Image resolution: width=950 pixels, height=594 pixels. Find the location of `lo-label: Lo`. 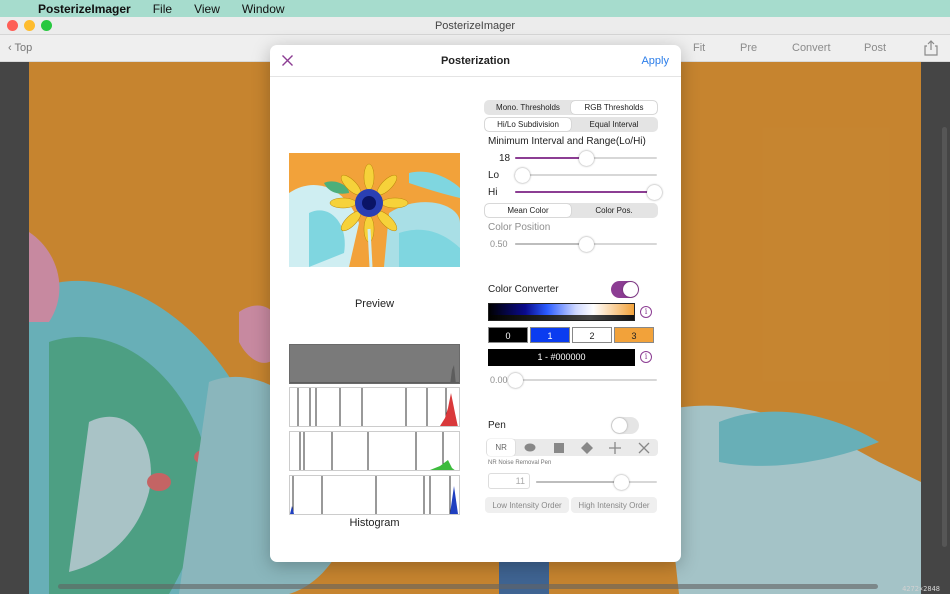

lo-label: Lo is located at coordinates (494, 175).